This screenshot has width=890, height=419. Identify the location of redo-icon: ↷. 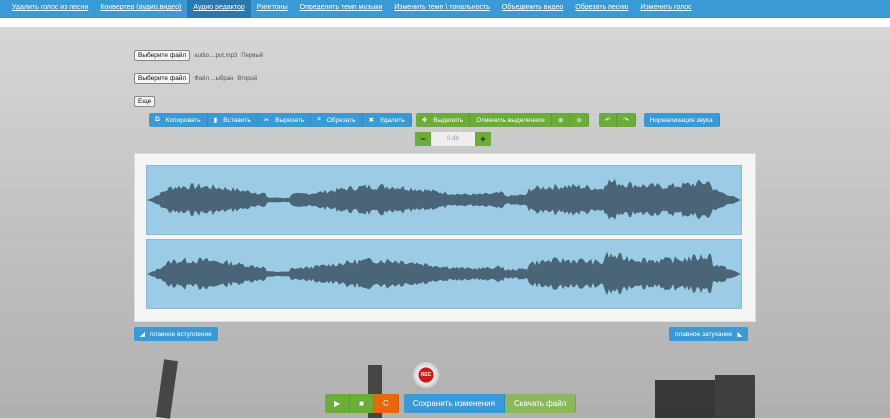
(626, 120).